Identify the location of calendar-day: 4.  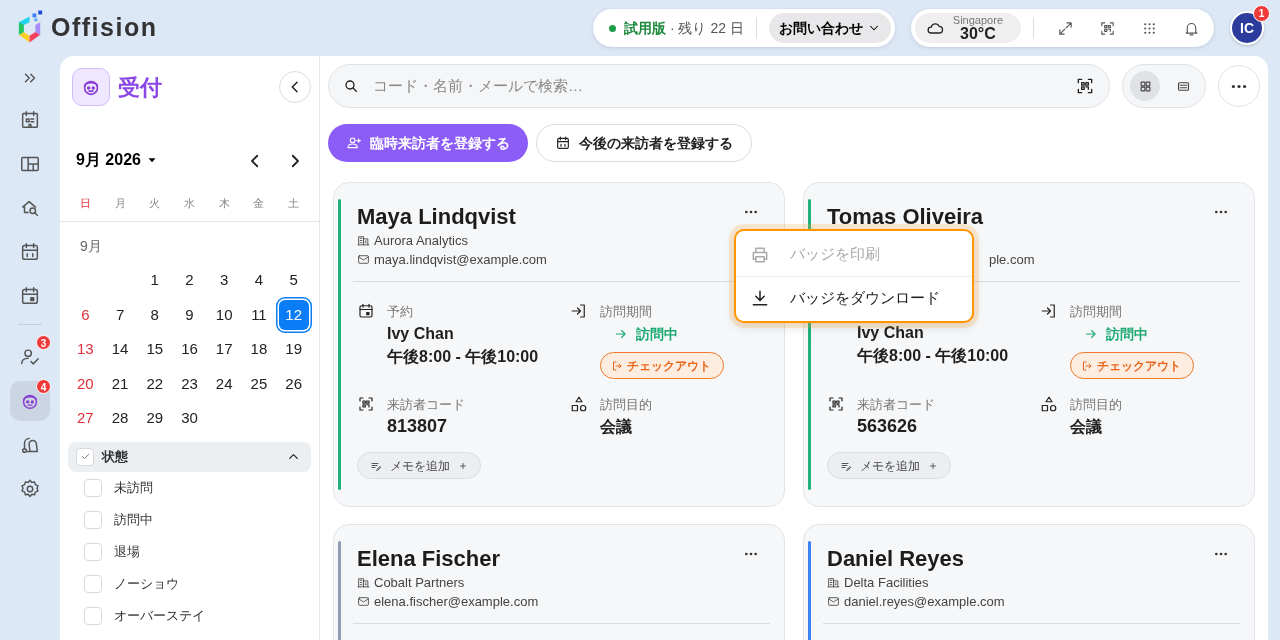
(258, 280).